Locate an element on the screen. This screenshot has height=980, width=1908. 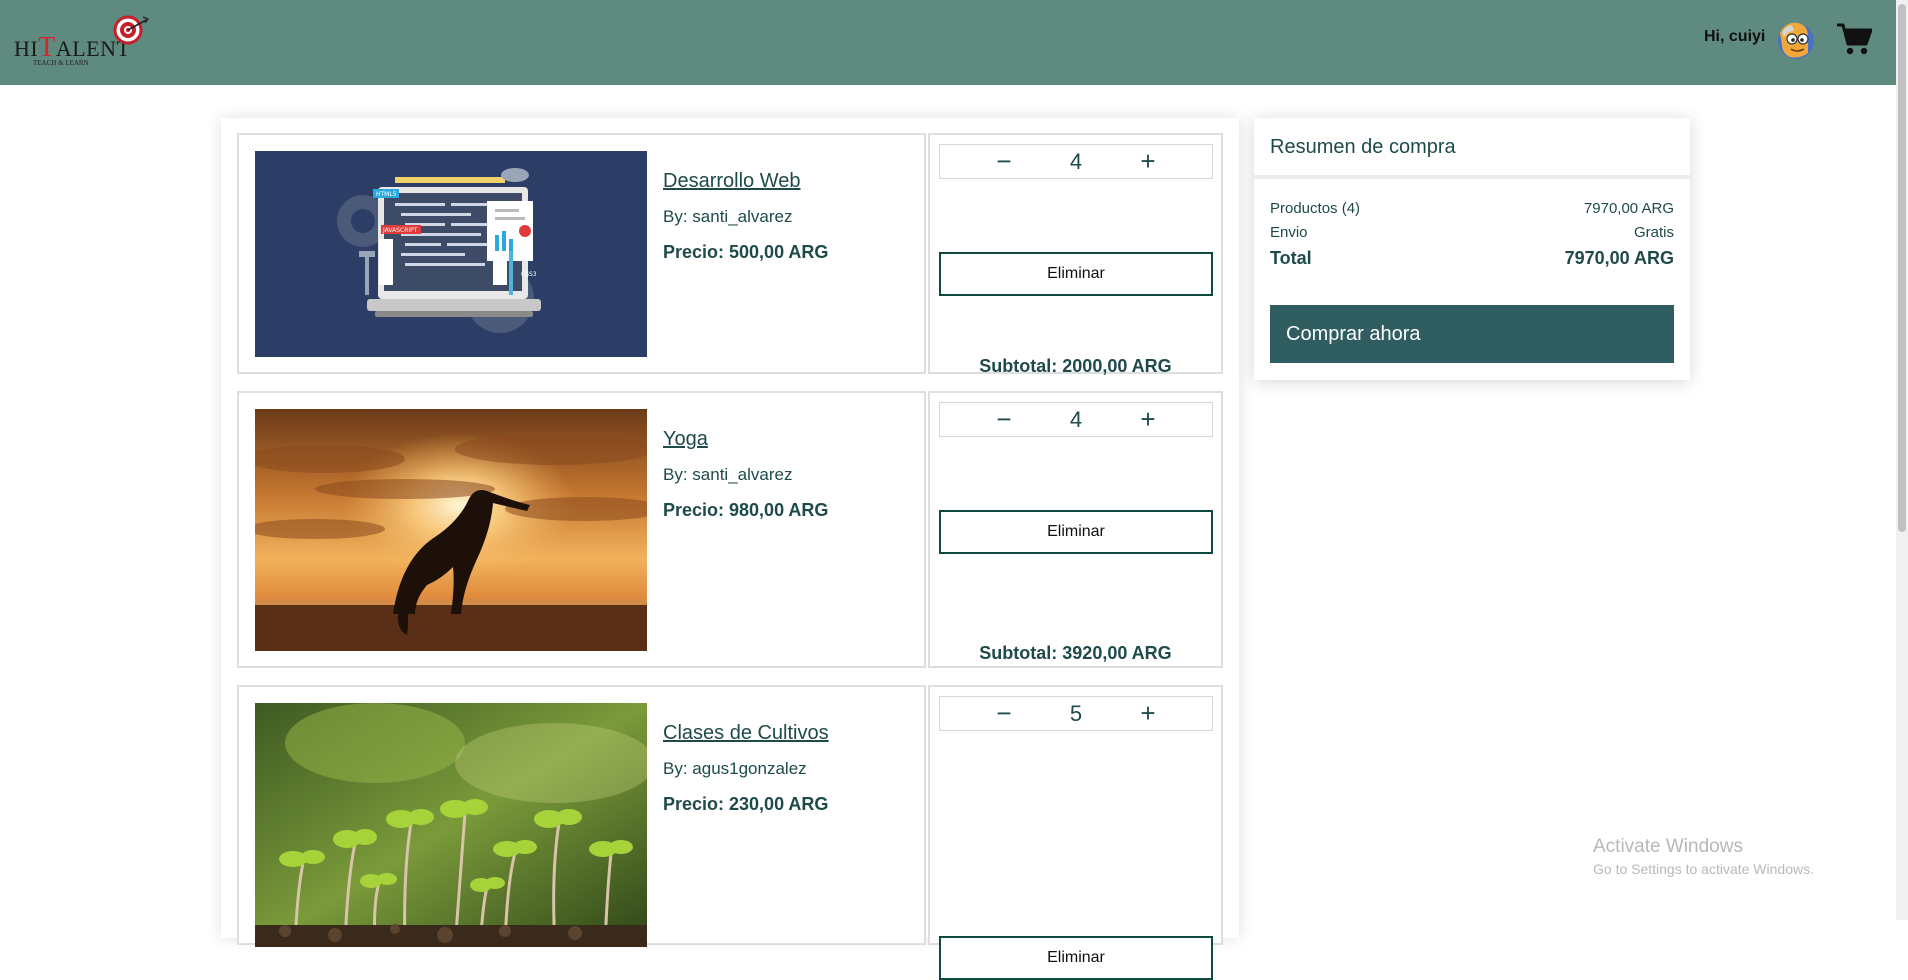
activate-windows-title: Activate Windows is located at coordinates (1668, 846).